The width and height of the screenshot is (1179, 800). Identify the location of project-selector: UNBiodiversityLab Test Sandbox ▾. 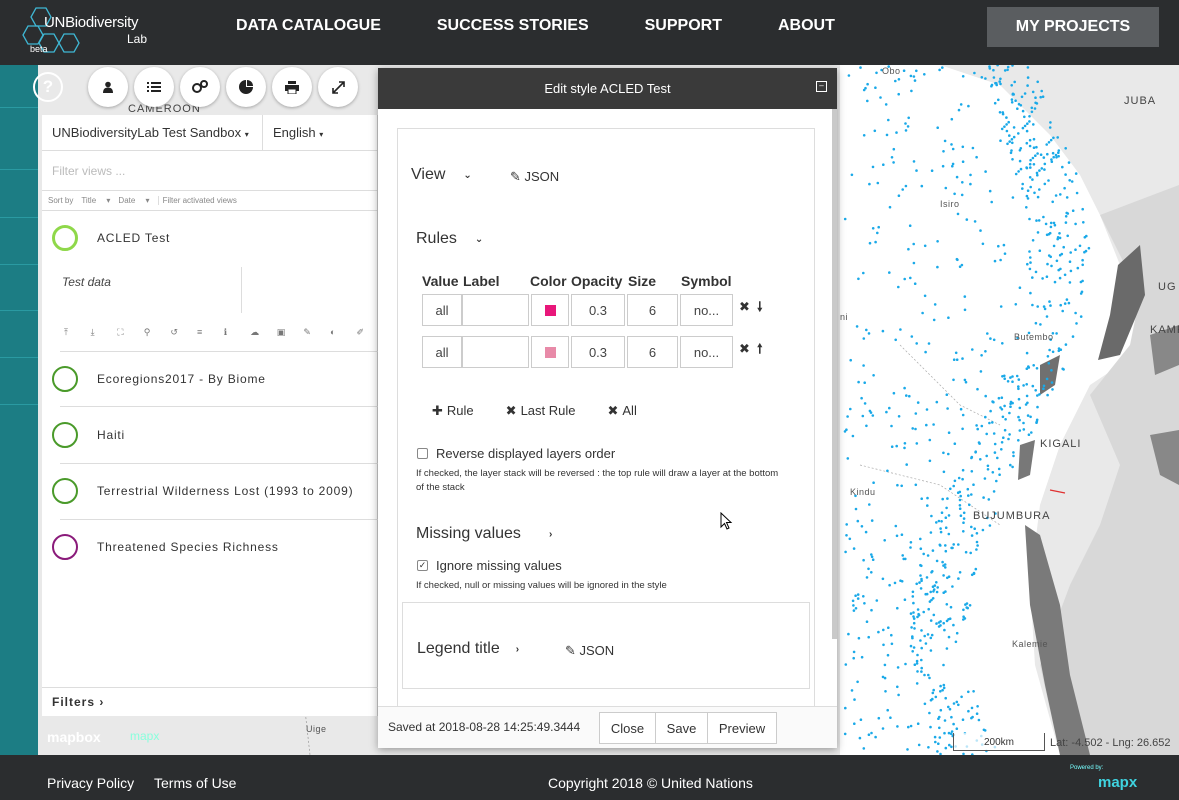
(152, 132).